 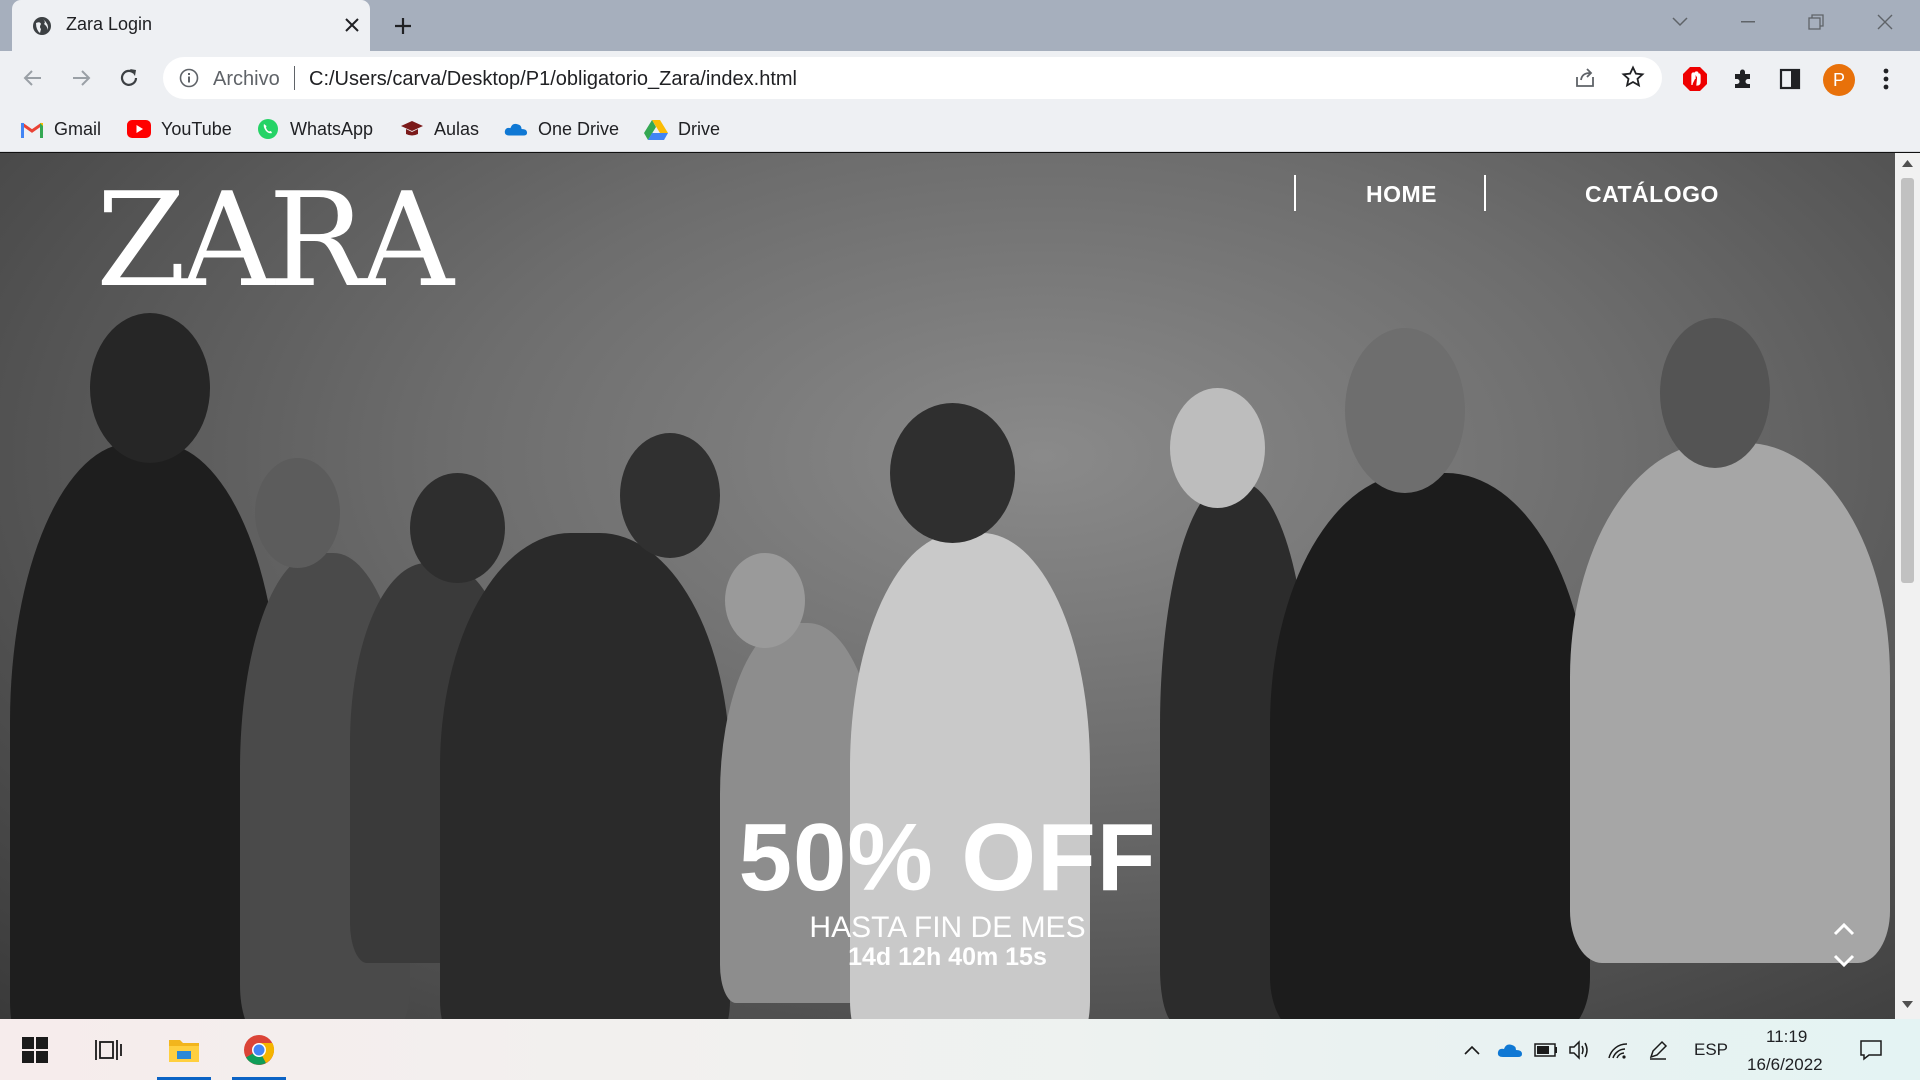 What do you see at coordinates (32, 129) in the screenshot?
I see `gmail-icon` at bounding box center [32, 129].